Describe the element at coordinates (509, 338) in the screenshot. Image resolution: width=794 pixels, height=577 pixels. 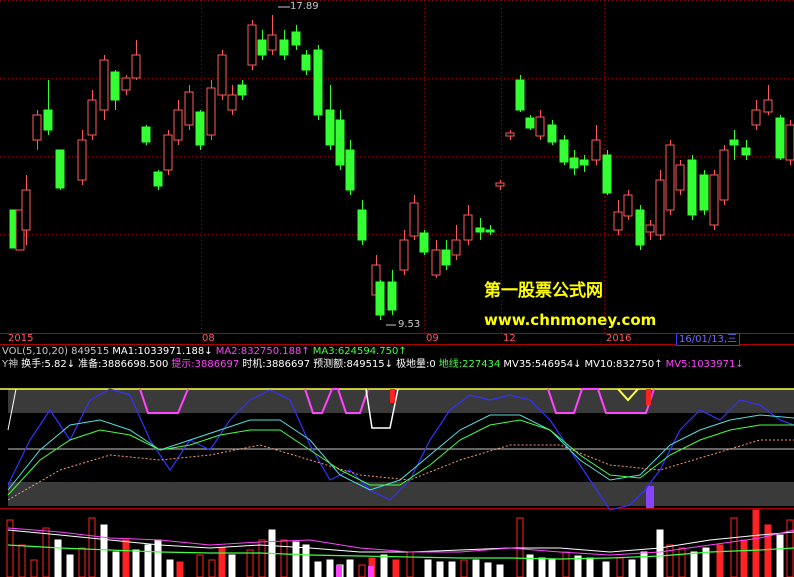
I see `timeline-label-12: 12` at that location.